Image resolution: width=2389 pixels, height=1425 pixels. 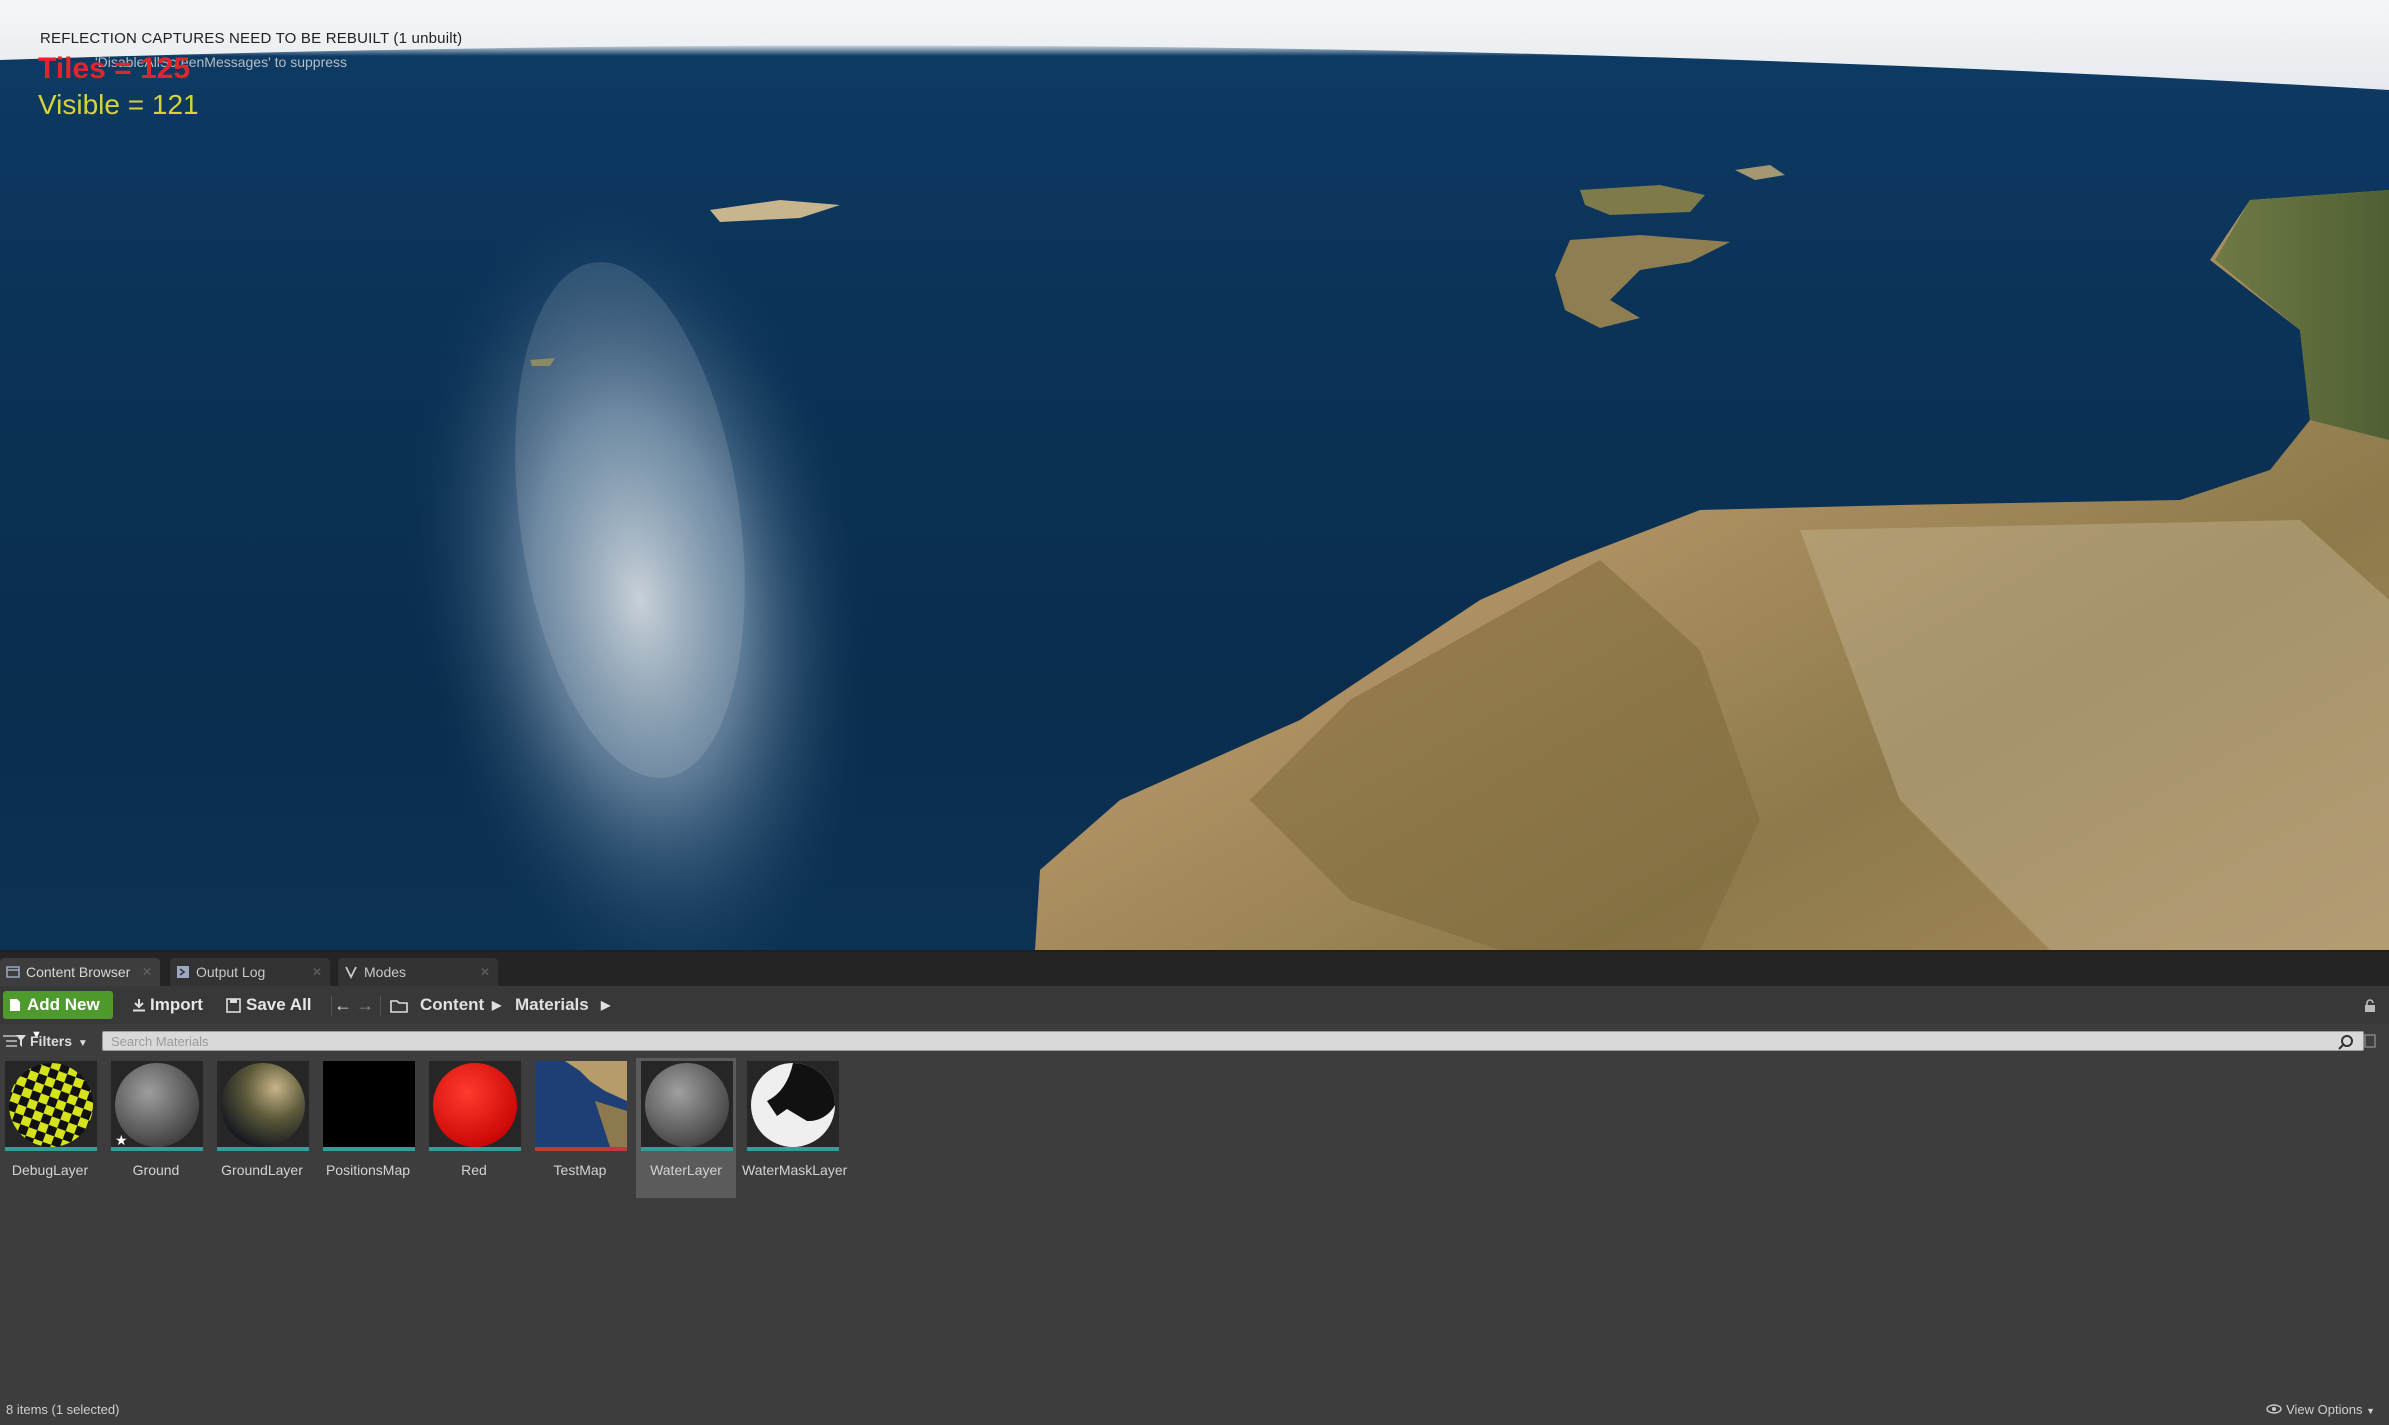 What do you see at coordinates (2346, 1042) in the screenshot?
I see `search-icon` at bounding box center [2346, 1042].